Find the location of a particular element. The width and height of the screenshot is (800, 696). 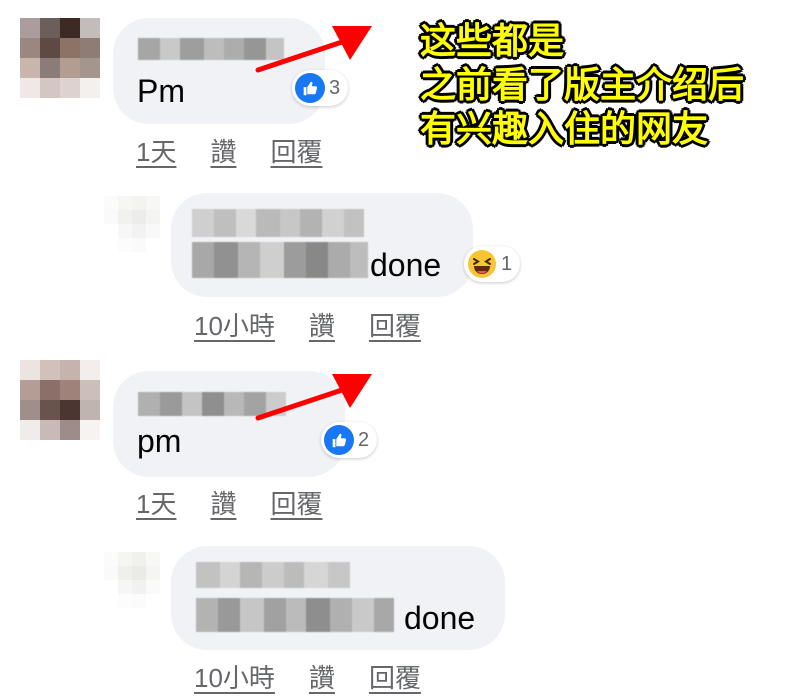

reaction-count: 2 is located at coordinates (364, 439).